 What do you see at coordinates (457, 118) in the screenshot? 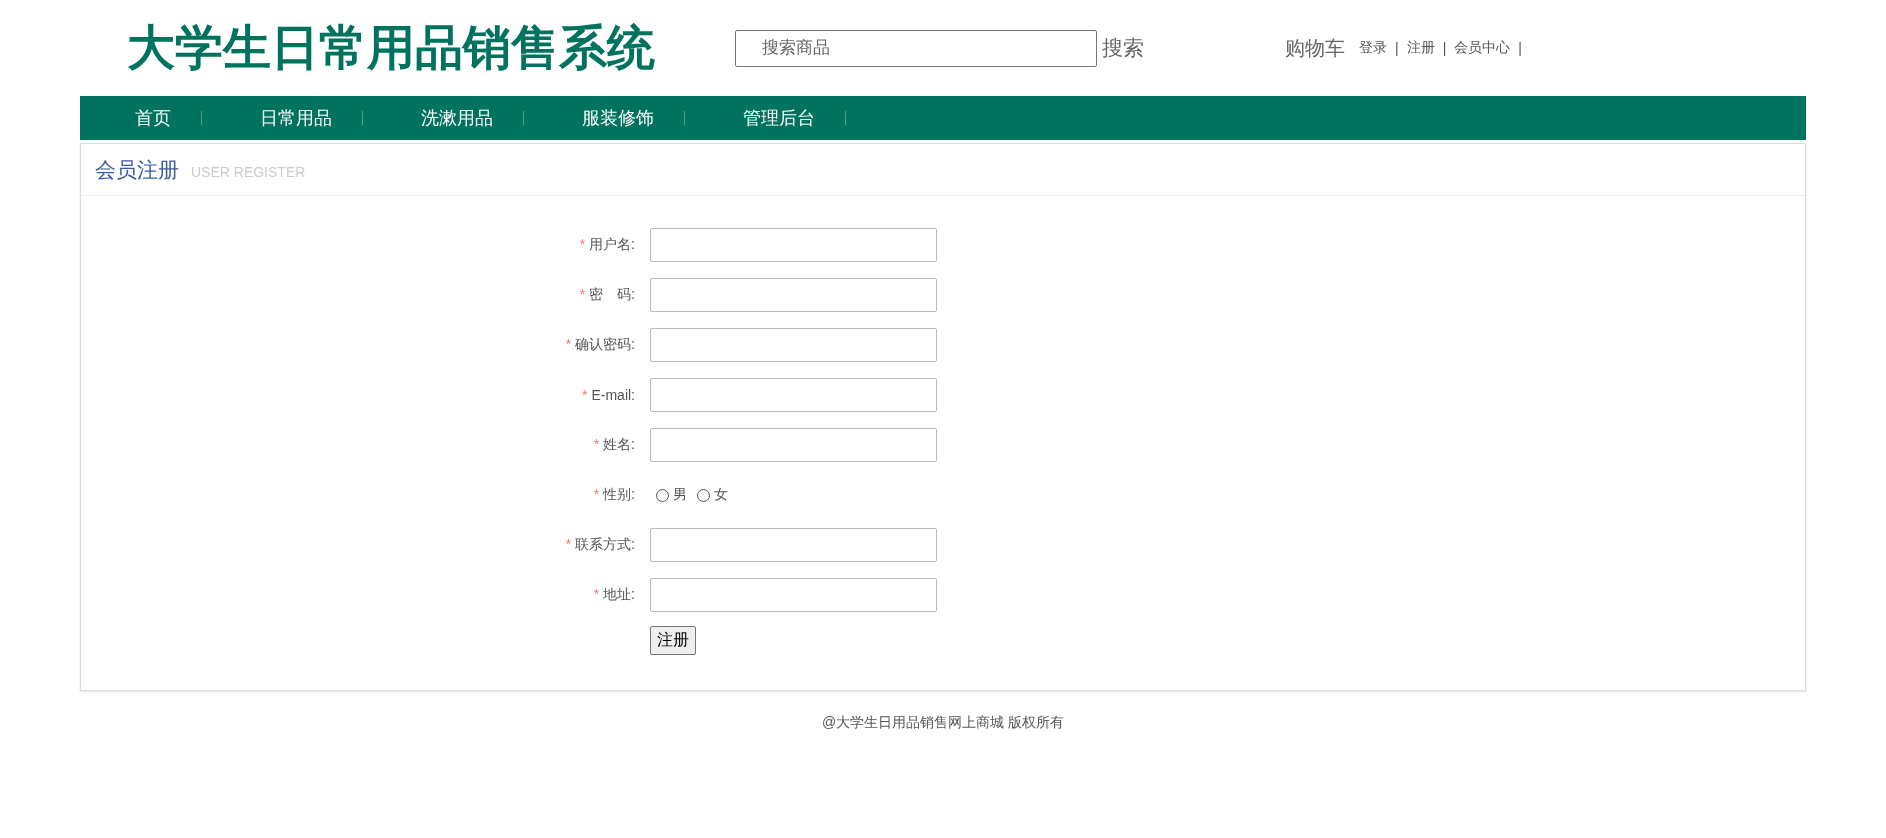
I see `nav-item: 洗漱用品` at bounding box center [457, 118].